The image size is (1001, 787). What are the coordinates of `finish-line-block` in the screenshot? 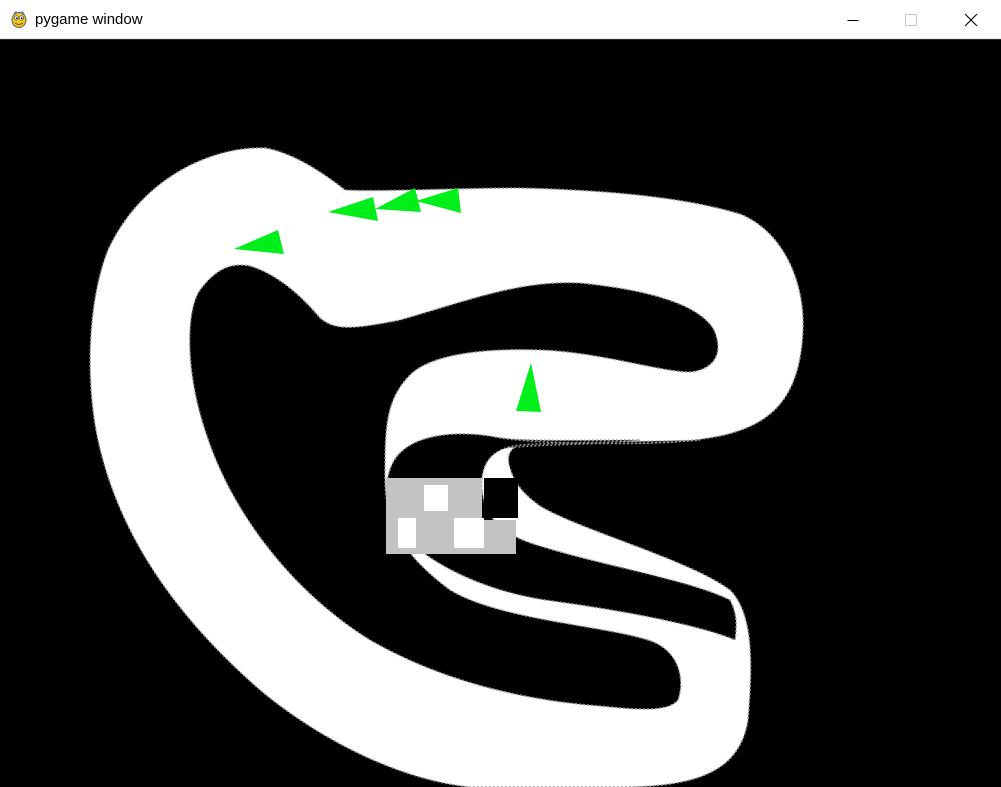 It's located at (499, 537).